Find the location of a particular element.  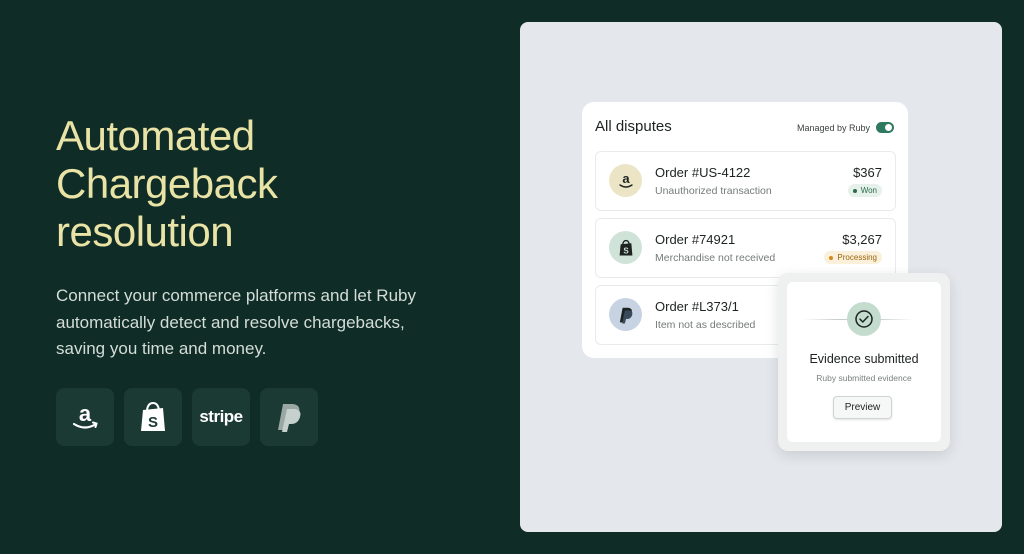

dispute-amount: $367 is located at coordinates (867, 172).